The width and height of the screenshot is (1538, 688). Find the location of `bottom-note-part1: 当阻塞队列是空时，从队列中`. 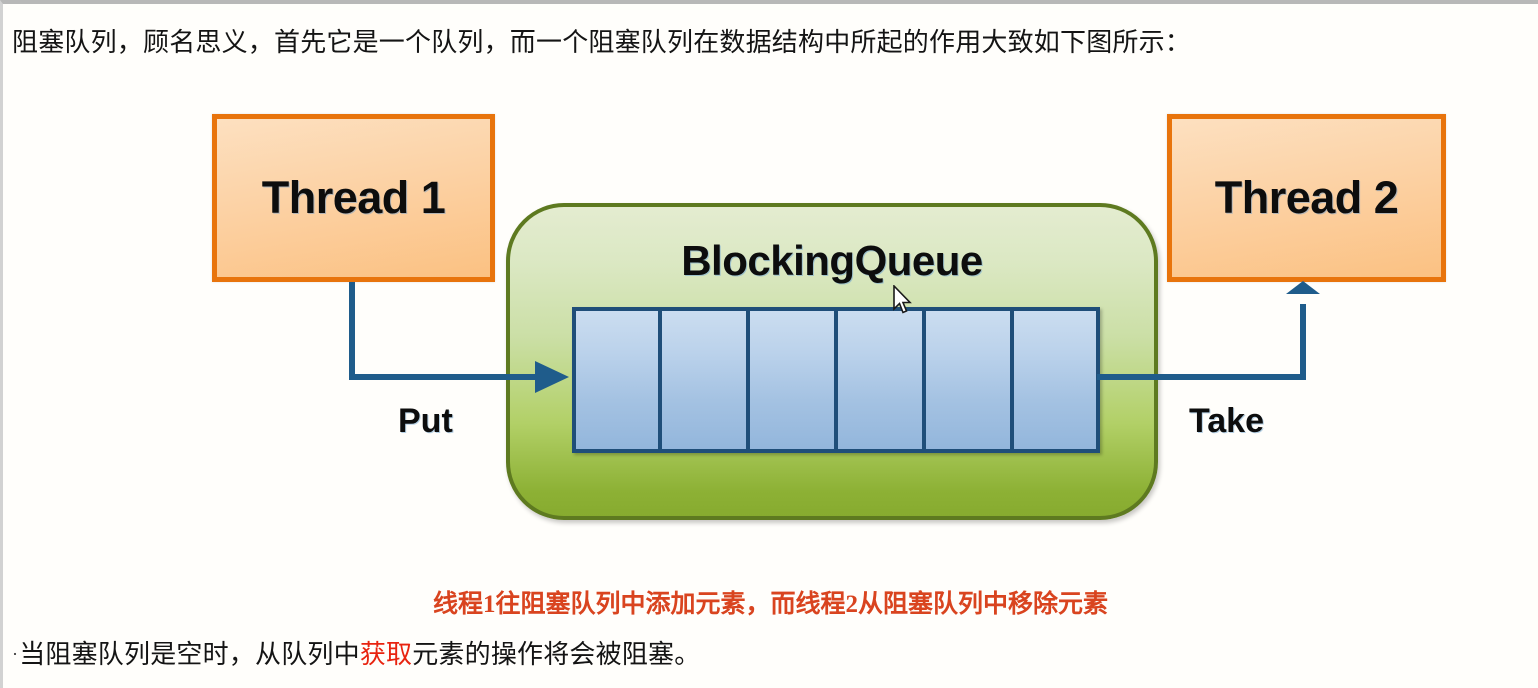

bottom-note-part1: 当阻塞队列是空时，从队列中 is located at coordinates (189, 654).